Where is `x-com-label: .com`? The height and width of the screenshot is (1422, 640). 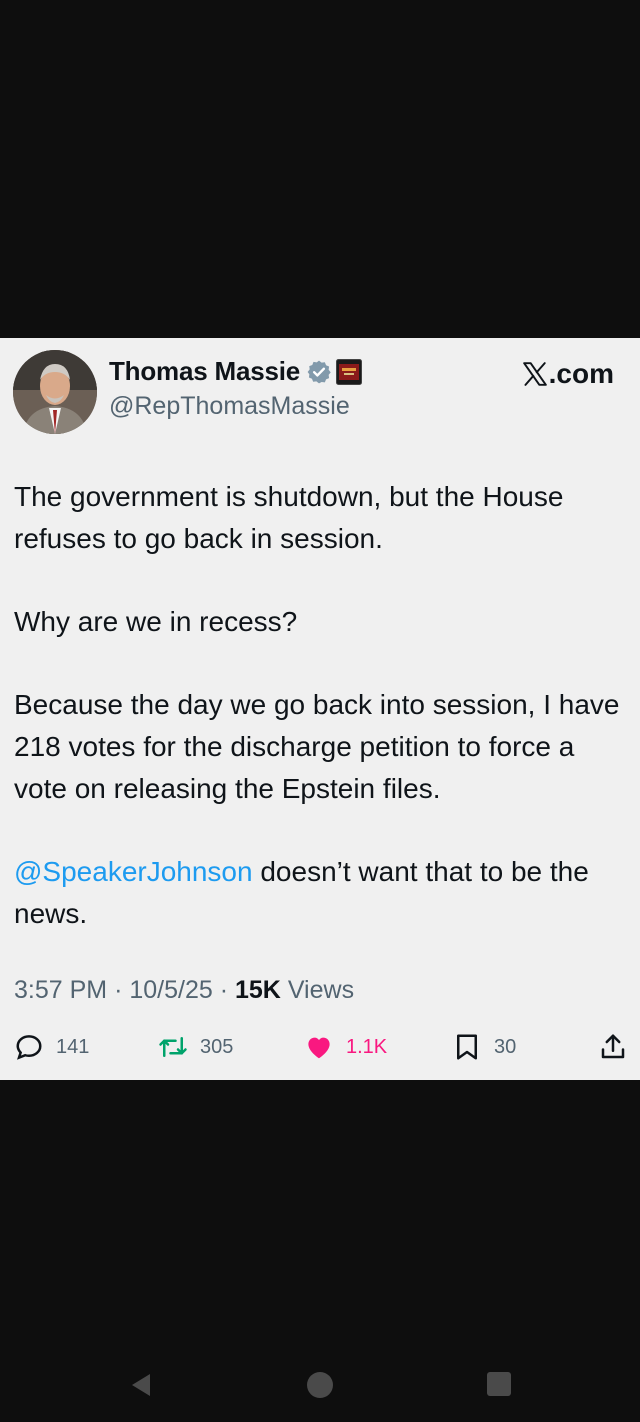
x-com-label: .com is located at coordinates (568, 374).